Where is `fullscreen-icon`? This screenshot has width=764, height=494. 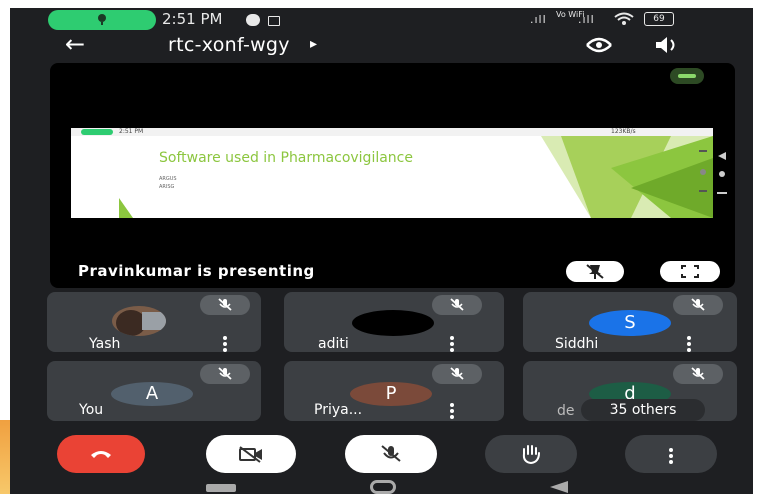 fullscreen-icon is located at coordinates (690, 271).